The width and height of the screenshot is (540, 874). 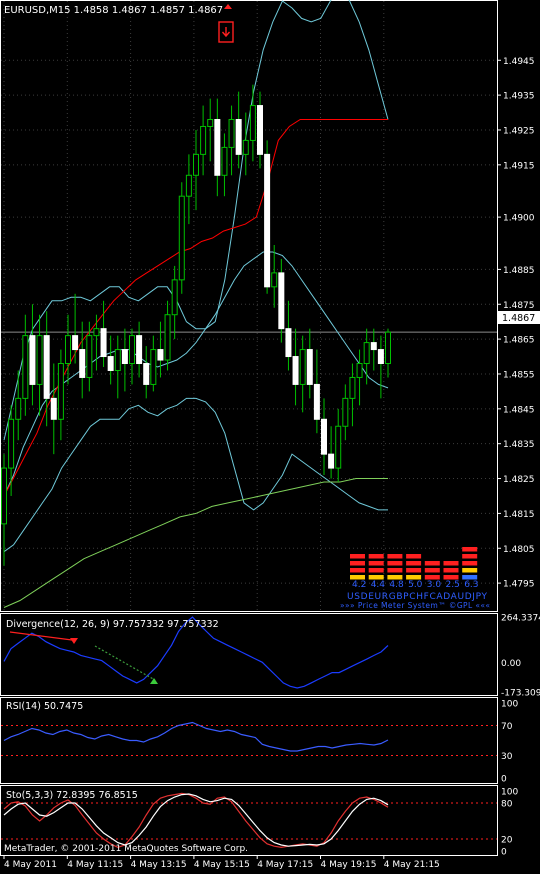 What do you see at coordinates (72, 795) in the screenshot?
I see `sto-title: Sto(5,3,3) 72.8395 76.8515` at bounding box center [72, 795].